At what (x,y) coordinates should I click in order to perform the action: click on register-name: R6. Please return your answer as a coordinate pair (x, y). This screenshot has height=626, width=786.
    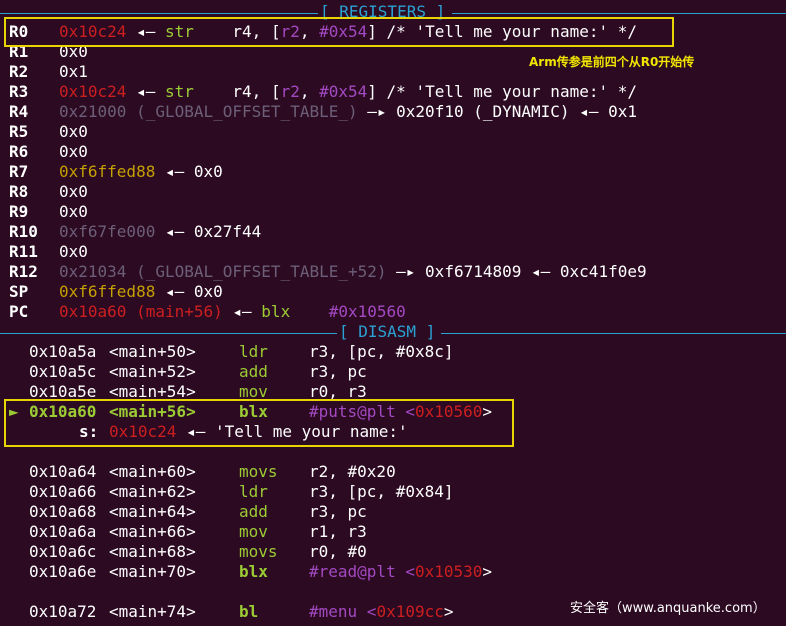
    Looking at the image, I should click on (19, 151).